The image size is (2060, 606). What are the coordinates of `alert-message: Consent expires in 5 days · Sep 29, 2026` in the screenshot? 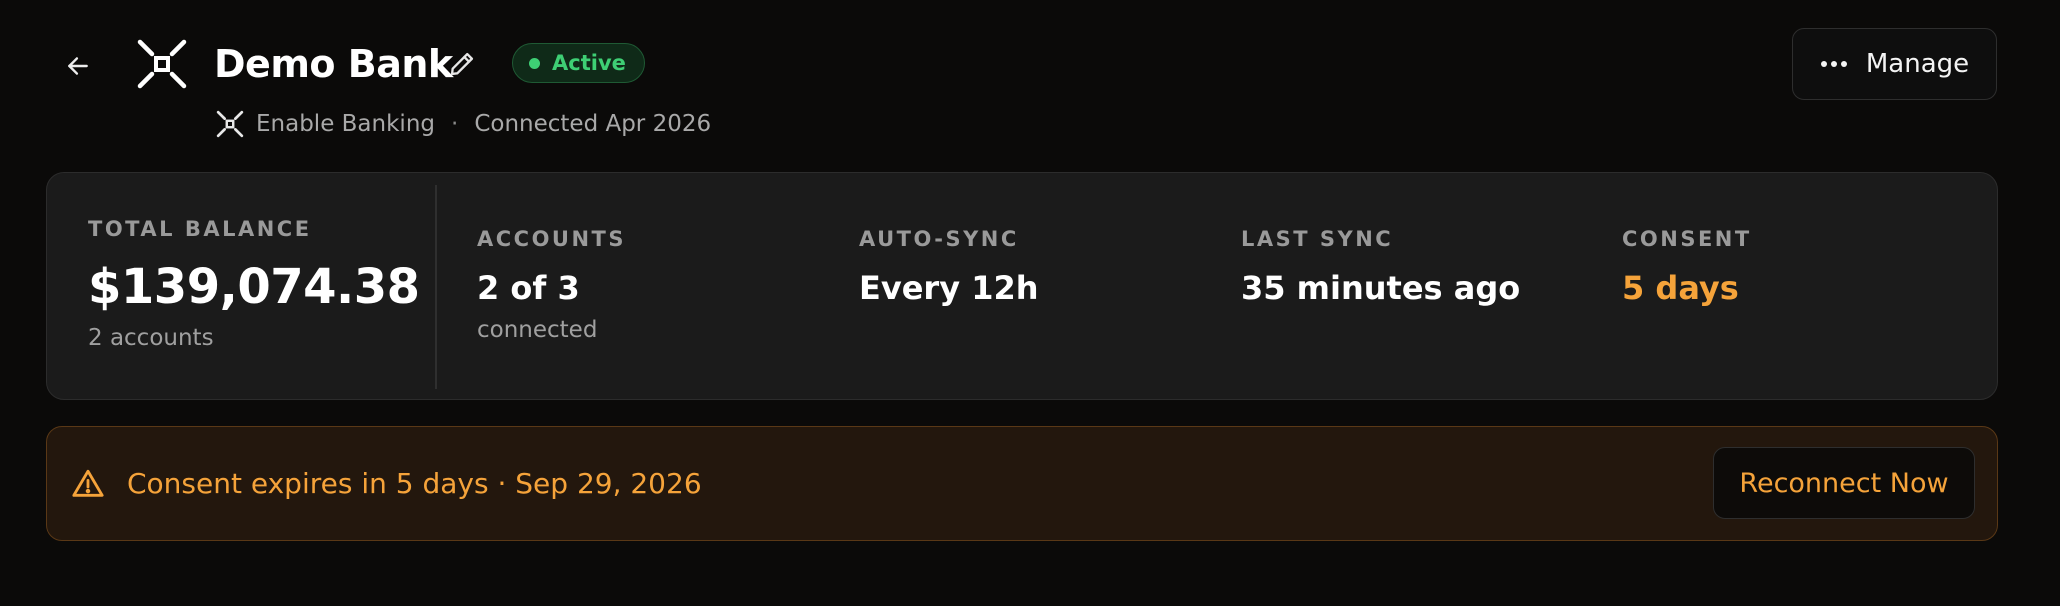 It's located at (414, 483).